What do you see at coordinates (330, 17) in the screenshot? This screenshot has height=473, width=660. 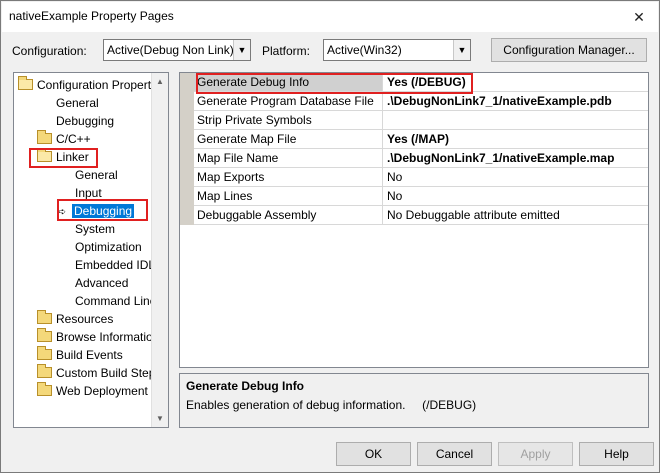 I see `title-bar: nativeExample Property Pages ✕` at bounding box center [330, 17].